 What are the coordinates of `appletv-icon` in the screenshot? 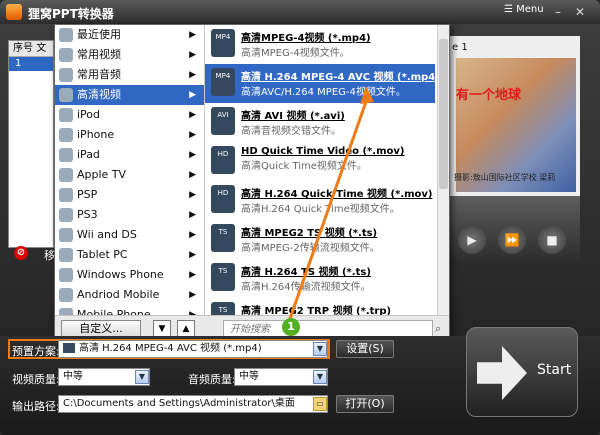 It's located at (66, 175).